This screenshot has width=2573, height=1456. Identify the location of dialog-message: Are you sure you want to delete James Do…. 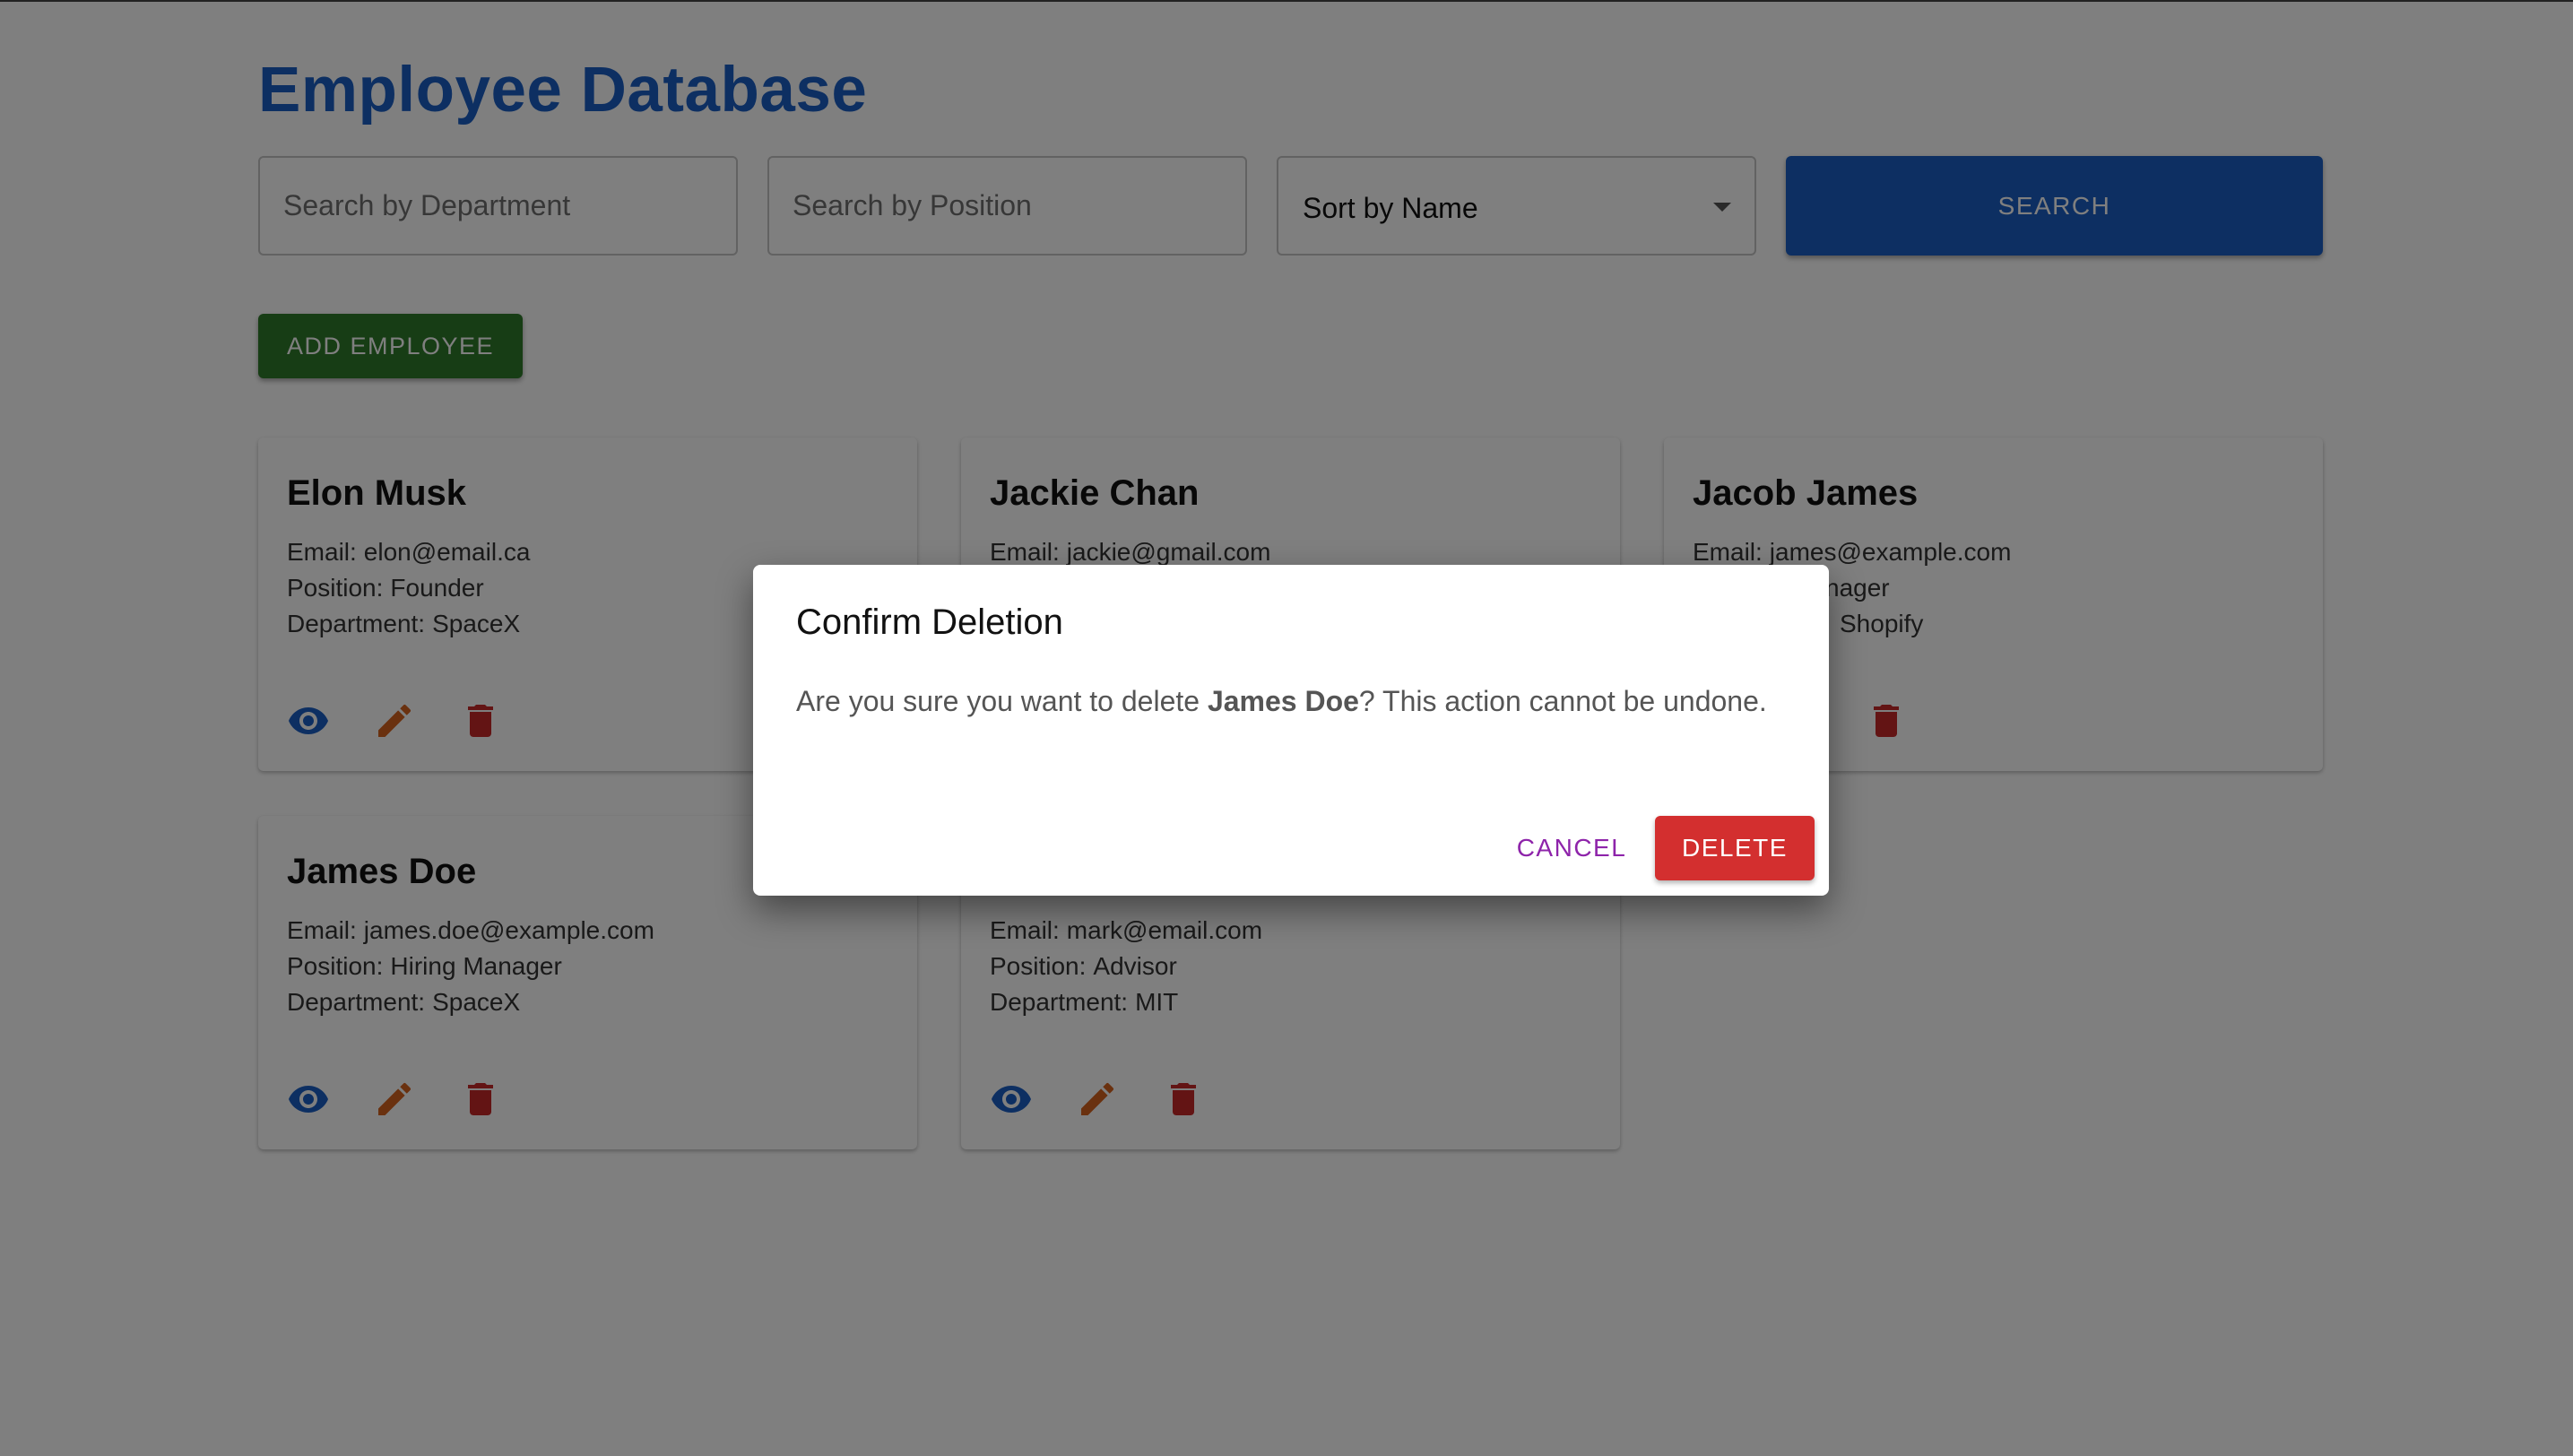
(1289, 701).